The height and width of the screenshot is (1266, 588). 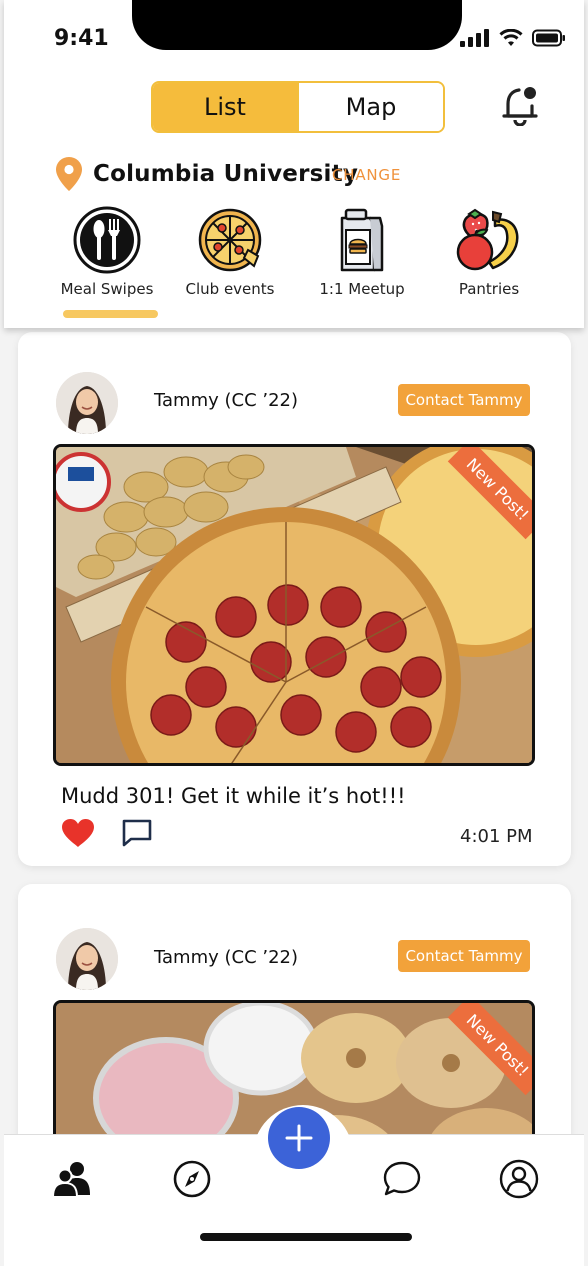 I want to click on category-pantries: Pantries, so click(x=489, y=252).